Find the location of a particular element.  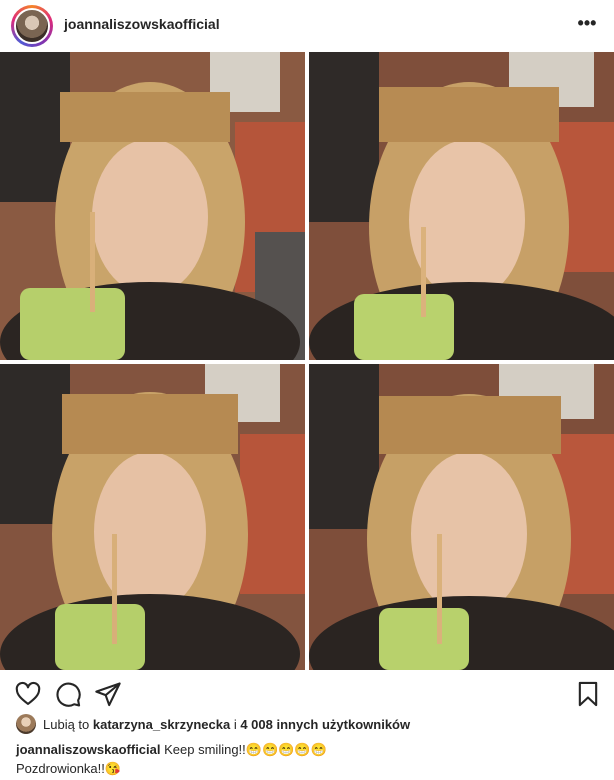

post-username: joannaliszowskaofficial is located at coordinates (142, 24).